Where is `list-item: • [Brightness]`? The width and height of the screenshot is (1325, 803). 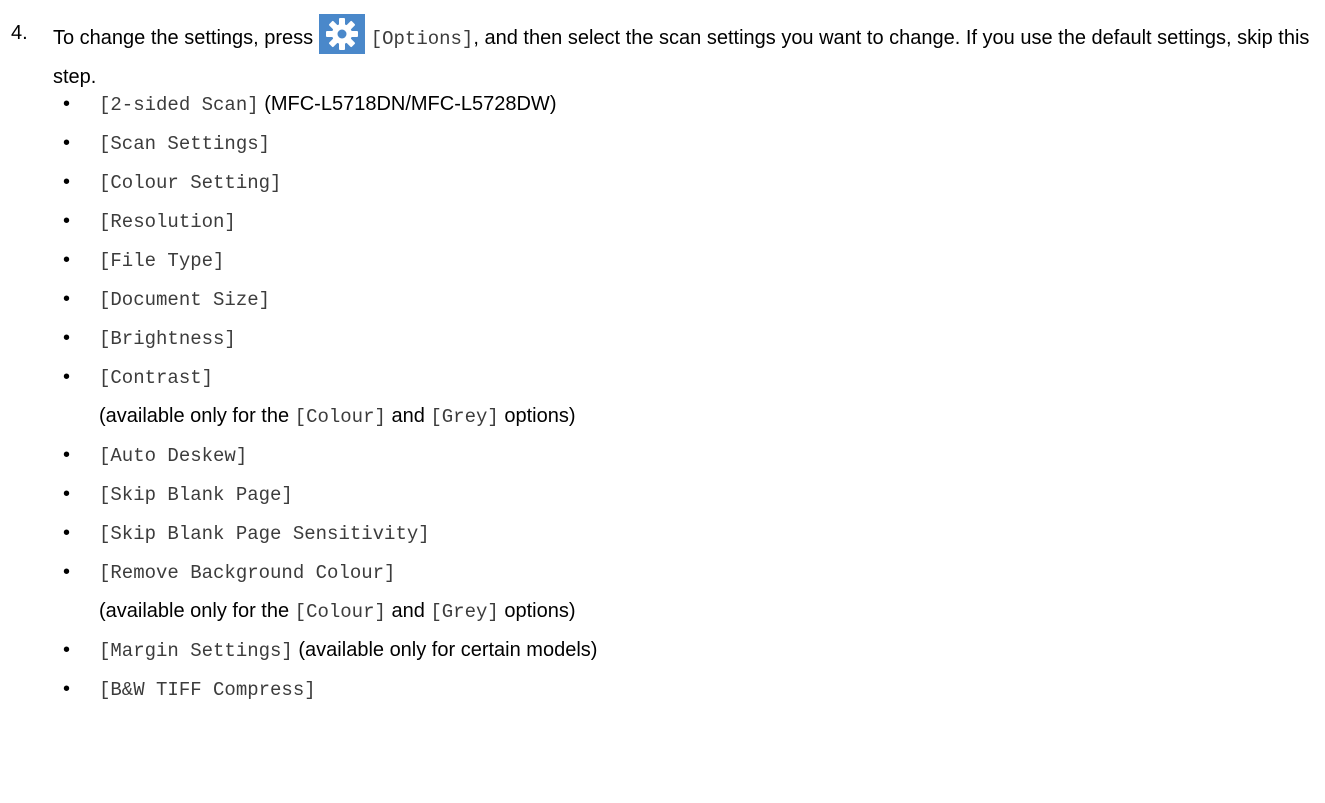 list-item: • [Brightness] is located at coordinates (662, 339).